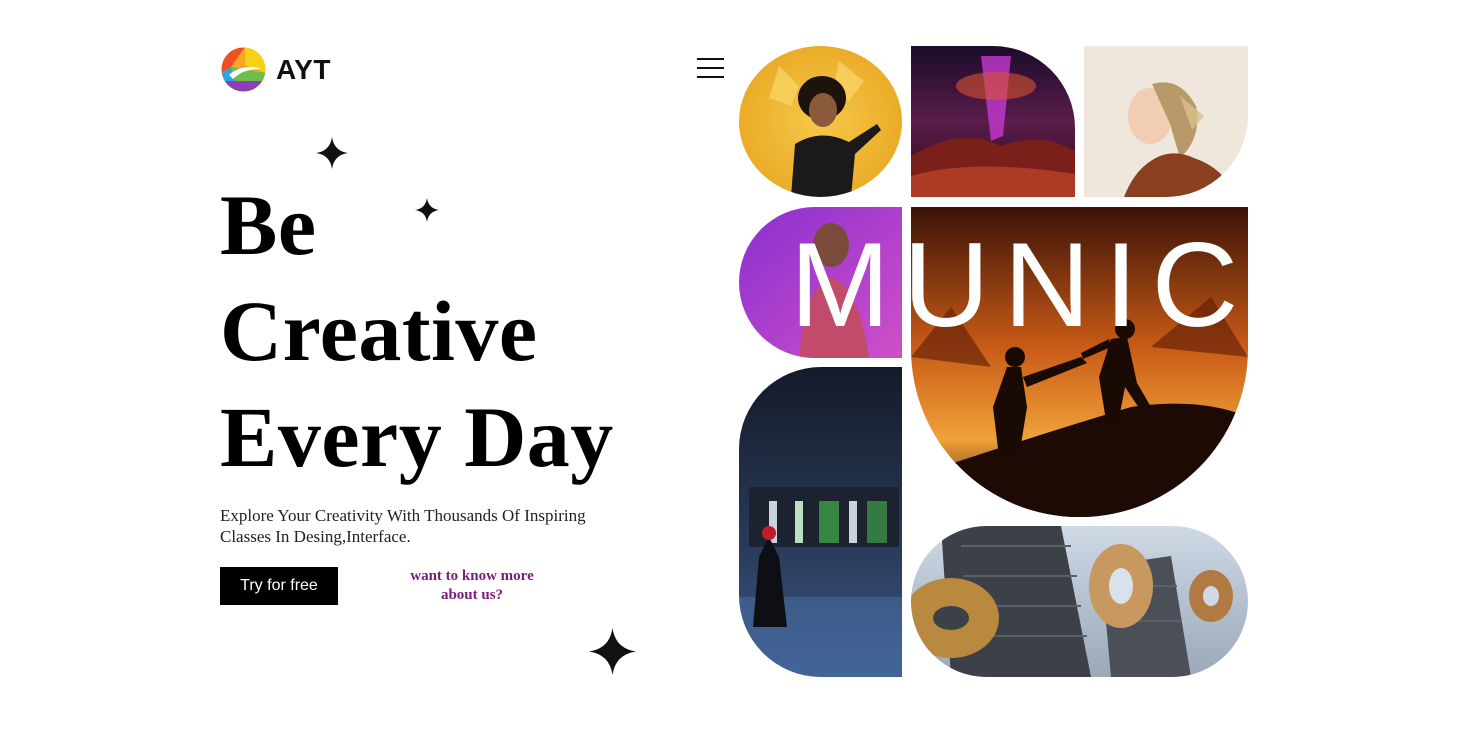 The image size is (1468, 747). What do you see at coordinates (1079, 362) in the screenshot?
I see `gallery-tile-climbers: UNIC` at bounding box center [1079, 362].